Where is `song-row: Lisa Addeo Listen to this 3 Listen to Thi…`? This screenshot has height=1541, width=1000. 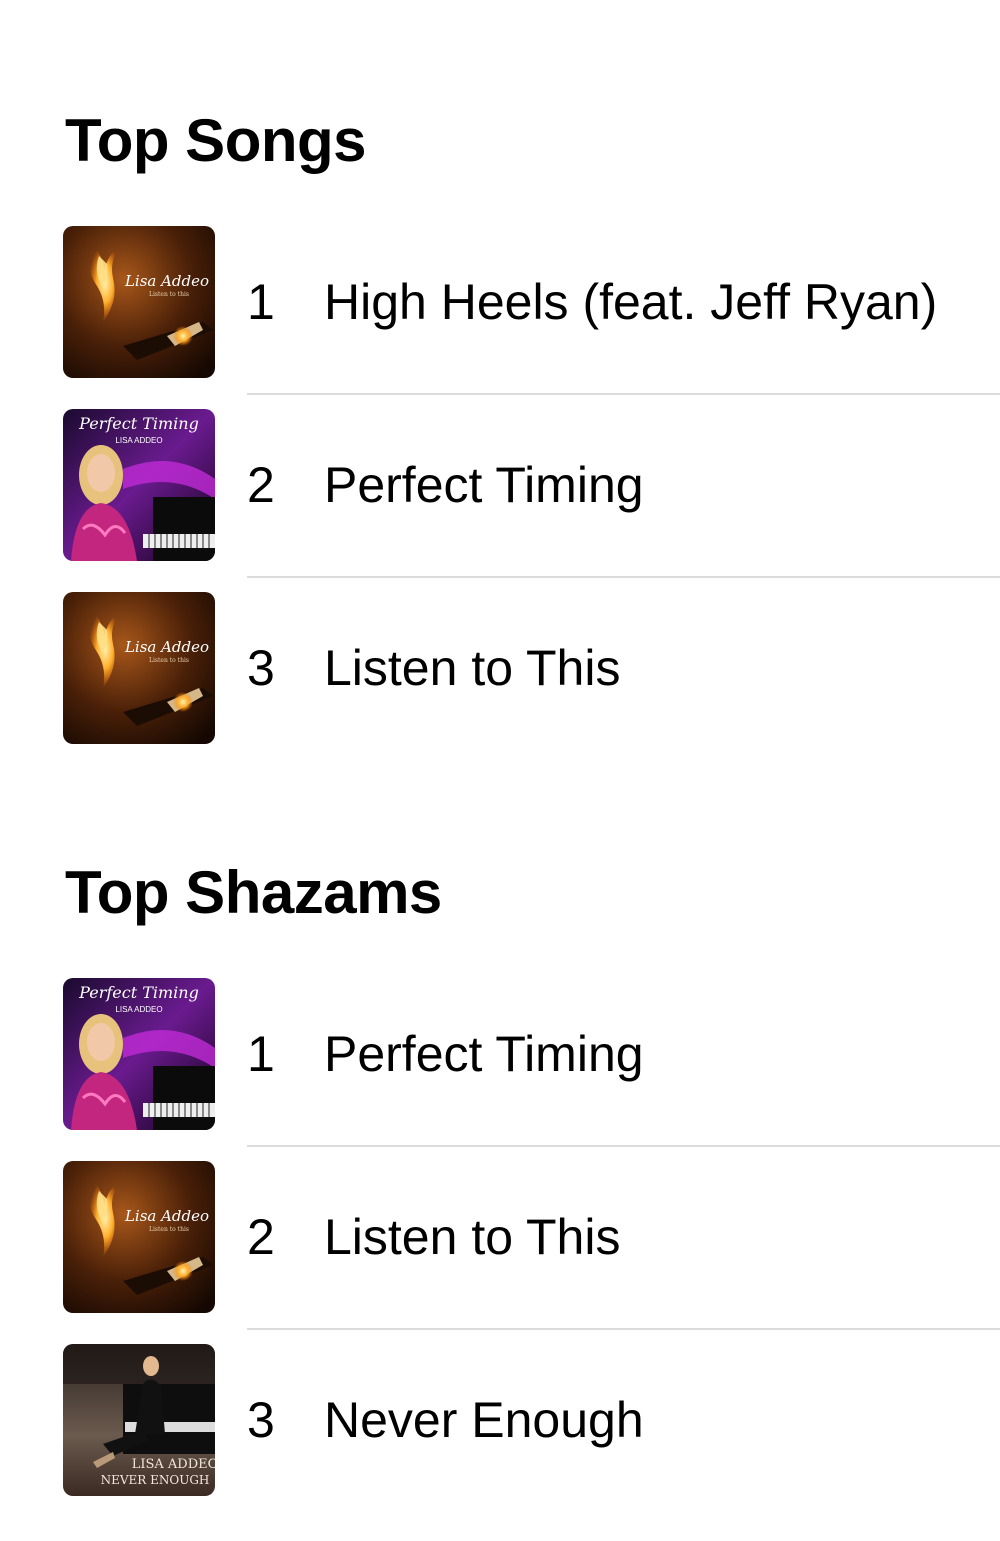
song-row: Lisa Addeo Listen to this 3 Listen to Thi… is located at coordinates (500, 683).